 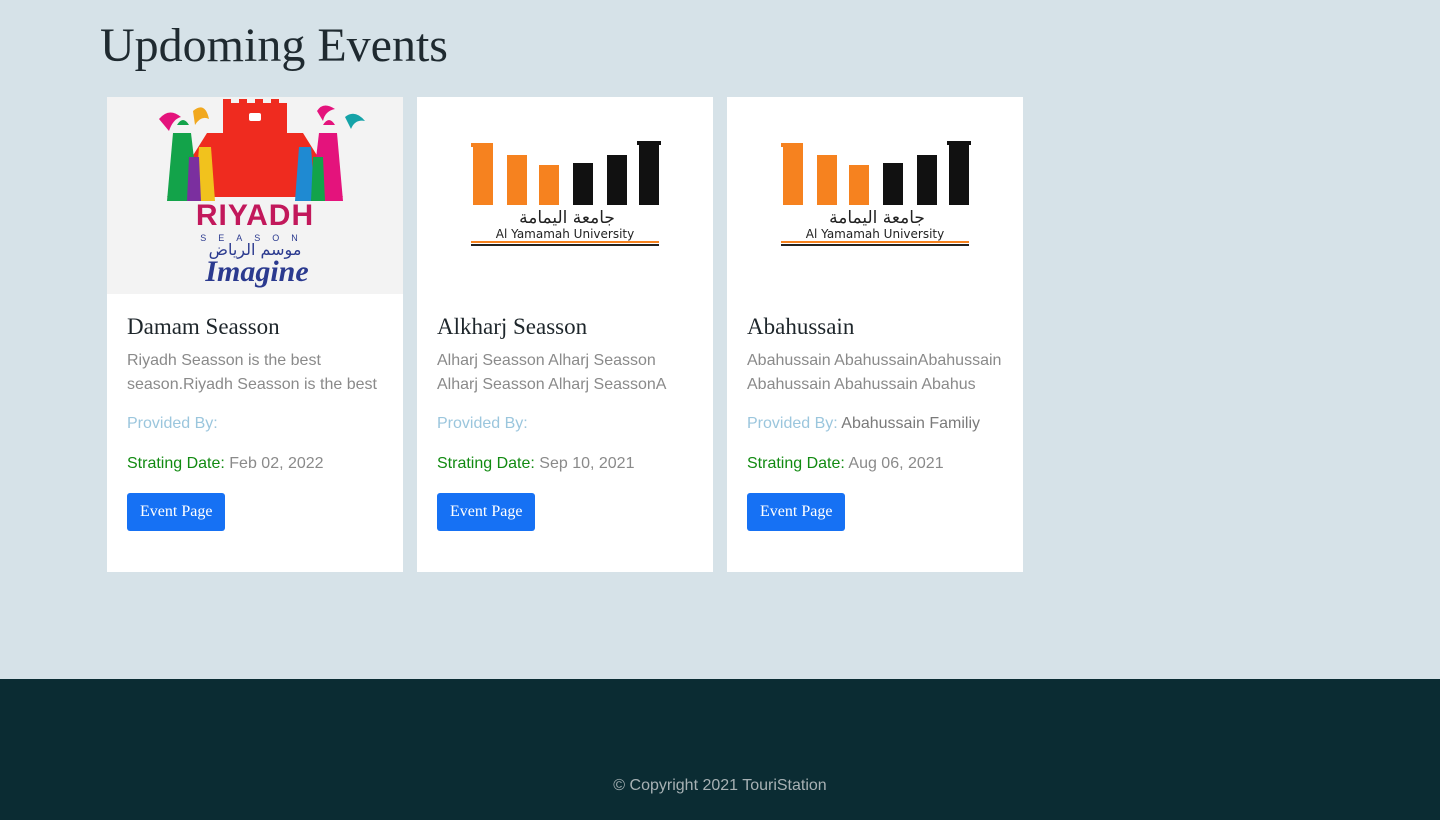 What do you see at coordinates (274, 45) in the screenshot?
I see `page-title: Updoming Events` at bounding box center [274, 45].